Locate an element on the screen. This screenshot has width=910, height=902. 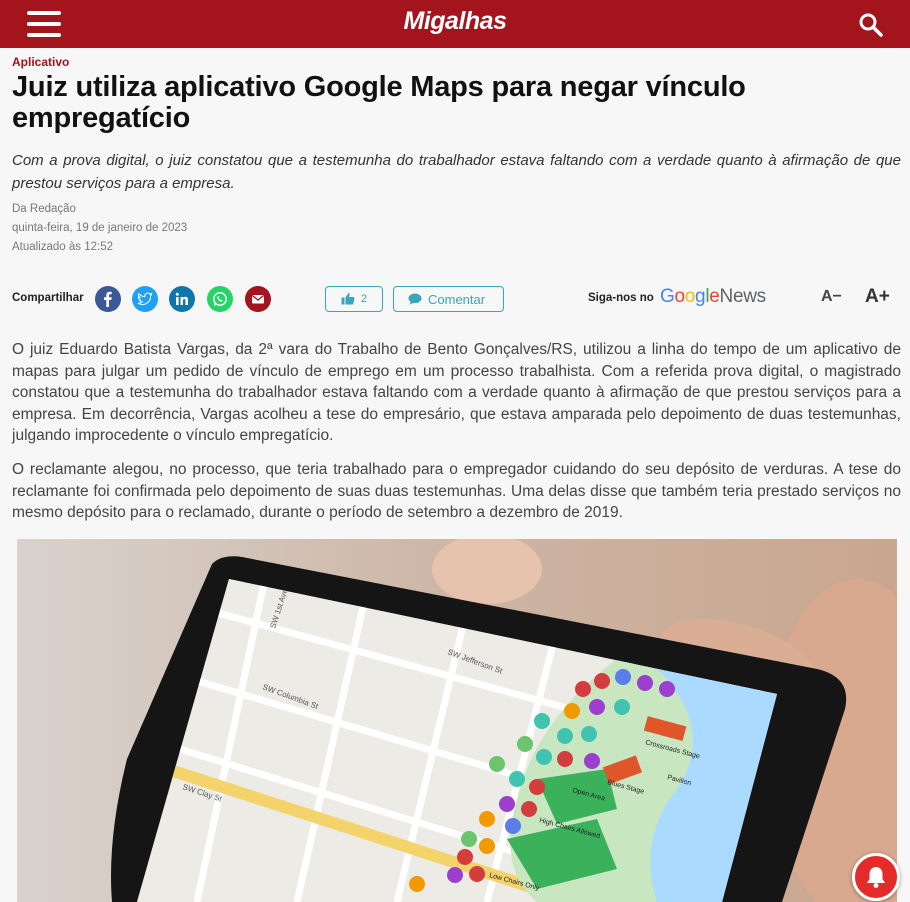
article-author: Da Redação is located at coordinates (44, 209).